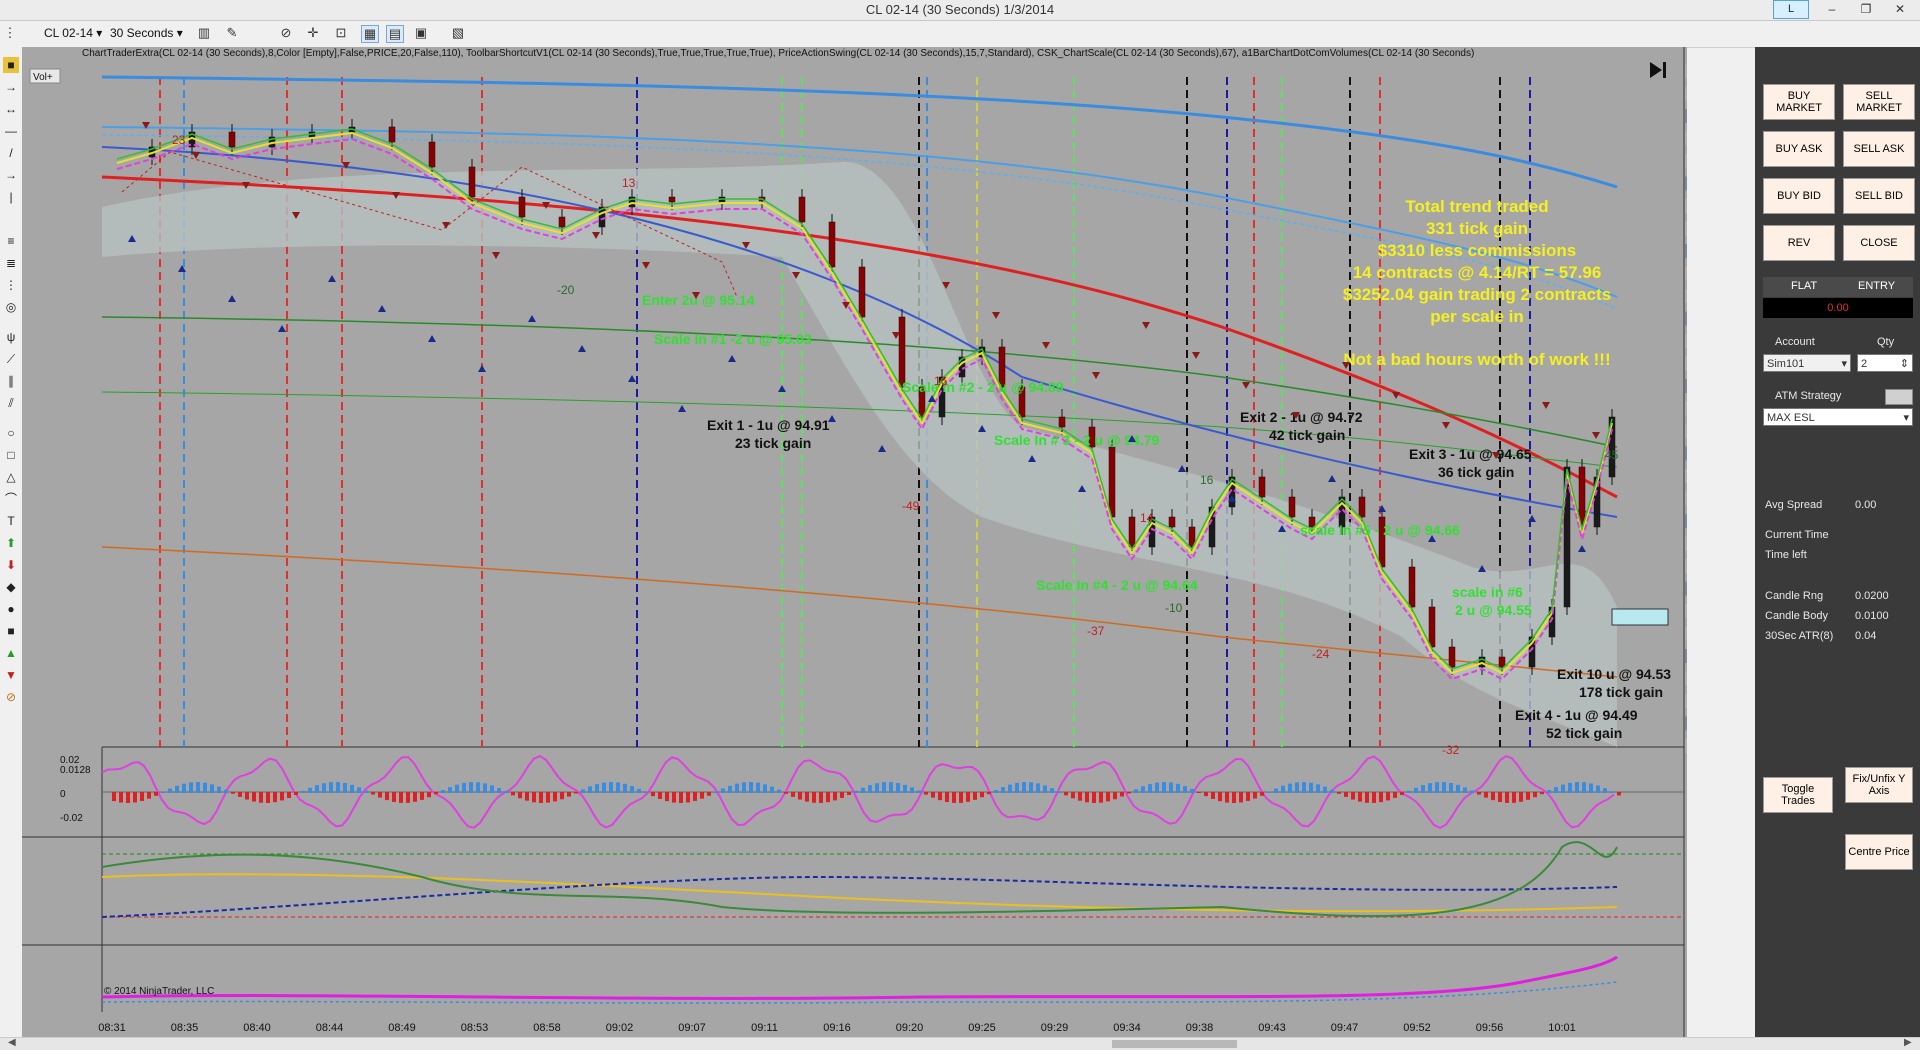 This screenshot has height=1050, width=1920. What do you see at coordinates (547, 1028) in the screenshot?
I see `time-axis-label: 08:58` at bounding box center [547, 1028].